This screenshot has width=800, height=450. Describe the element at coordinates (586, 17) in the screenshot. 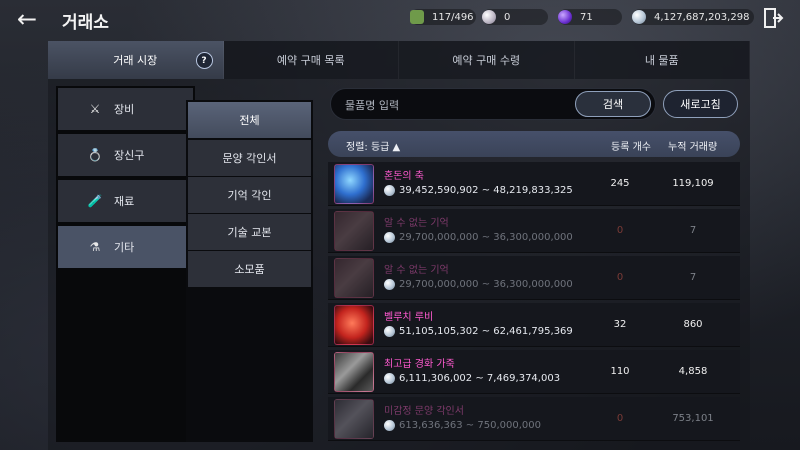

I see `resource-orb-value: 71` at that location.